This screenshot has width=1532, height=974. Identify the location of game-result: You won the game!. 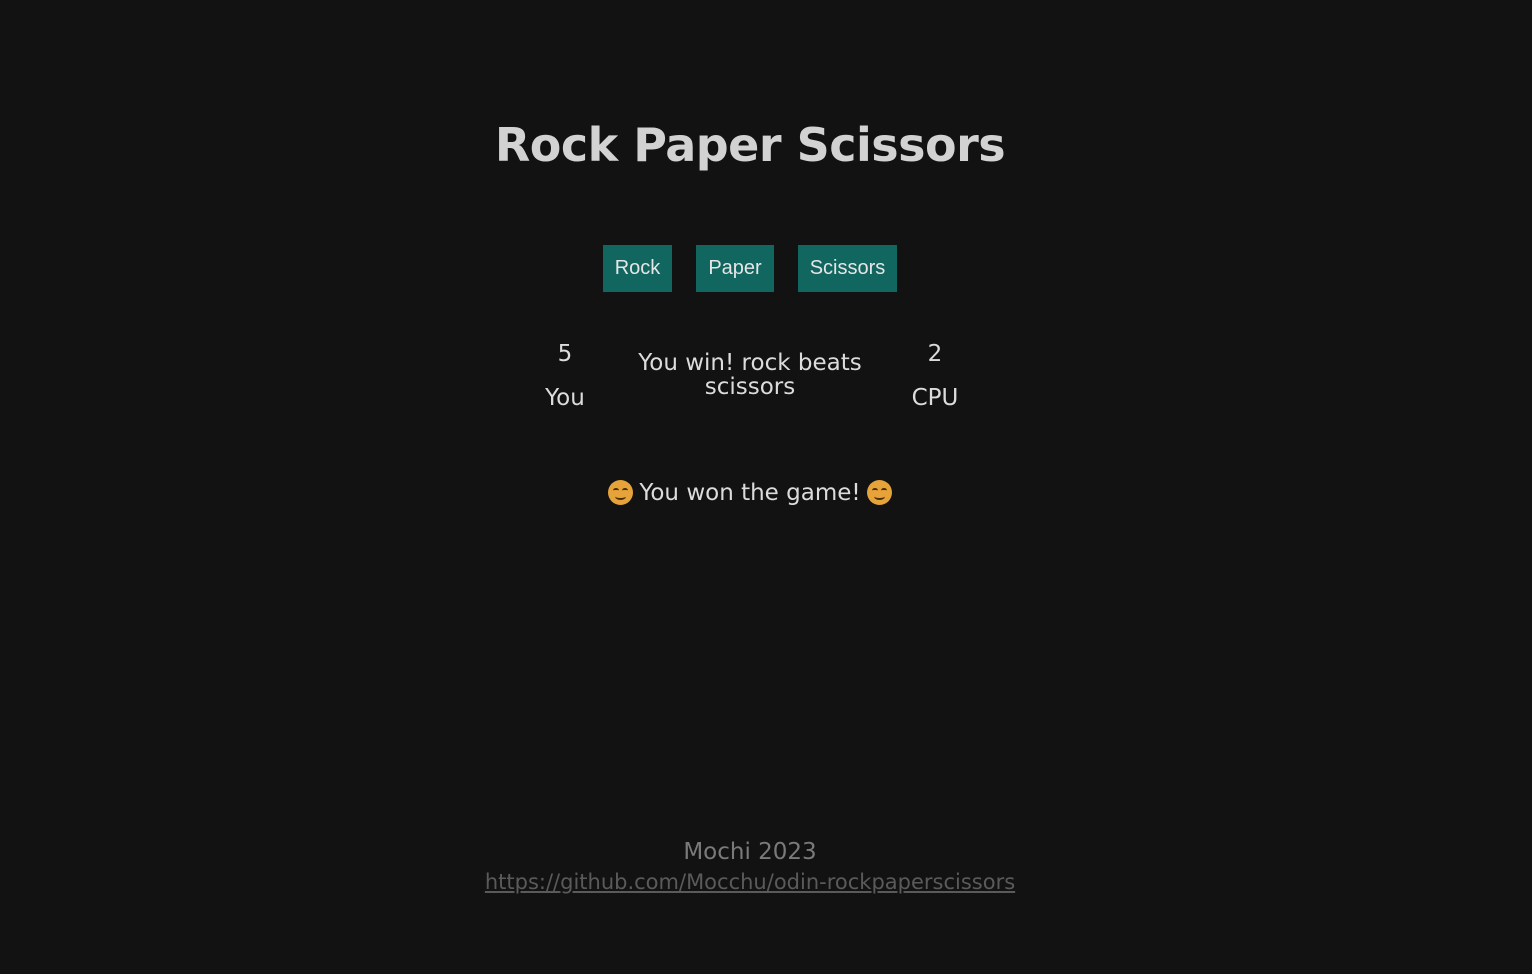
(750, 493).